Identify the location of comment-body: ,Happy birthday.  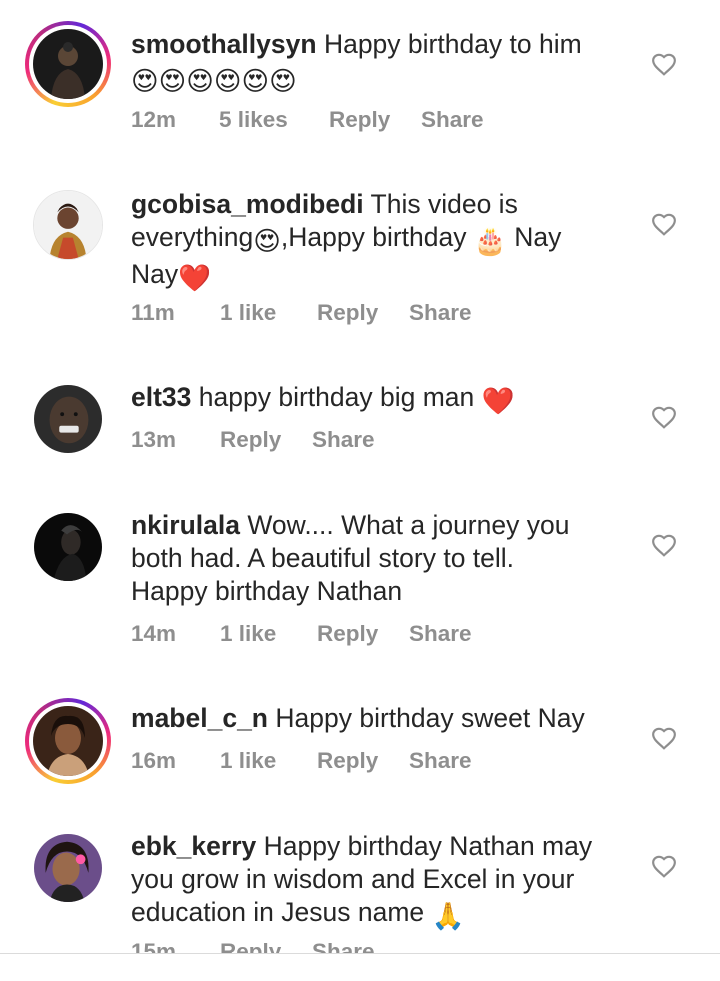
(377, 237).